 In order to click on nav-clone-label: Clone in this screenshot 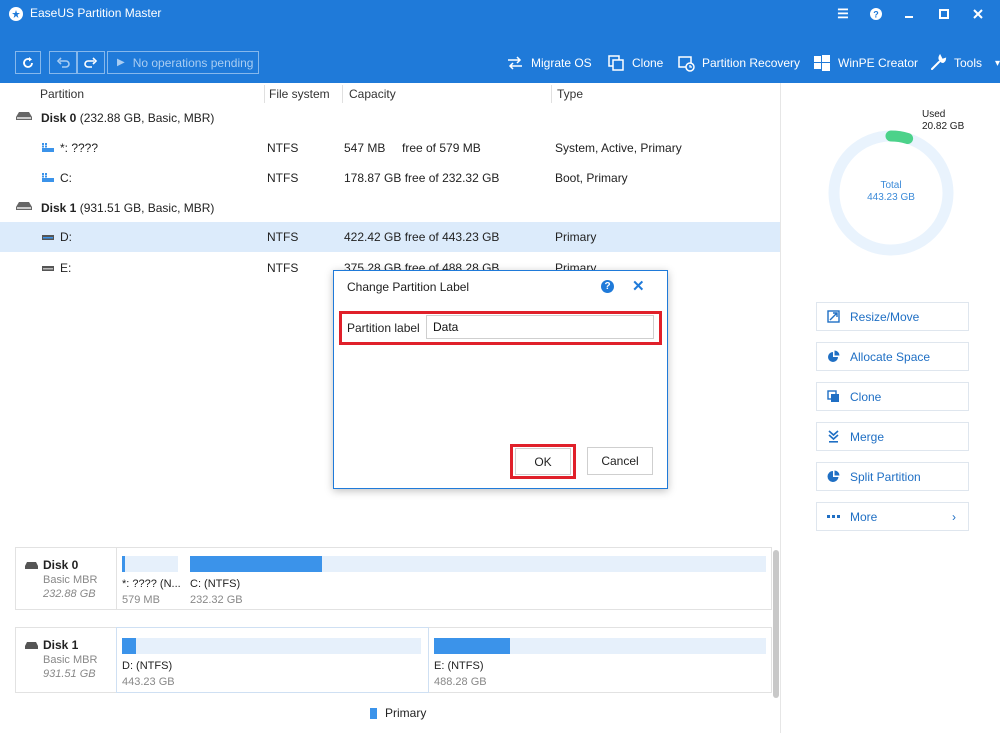, I will do `click(648, 63)`.